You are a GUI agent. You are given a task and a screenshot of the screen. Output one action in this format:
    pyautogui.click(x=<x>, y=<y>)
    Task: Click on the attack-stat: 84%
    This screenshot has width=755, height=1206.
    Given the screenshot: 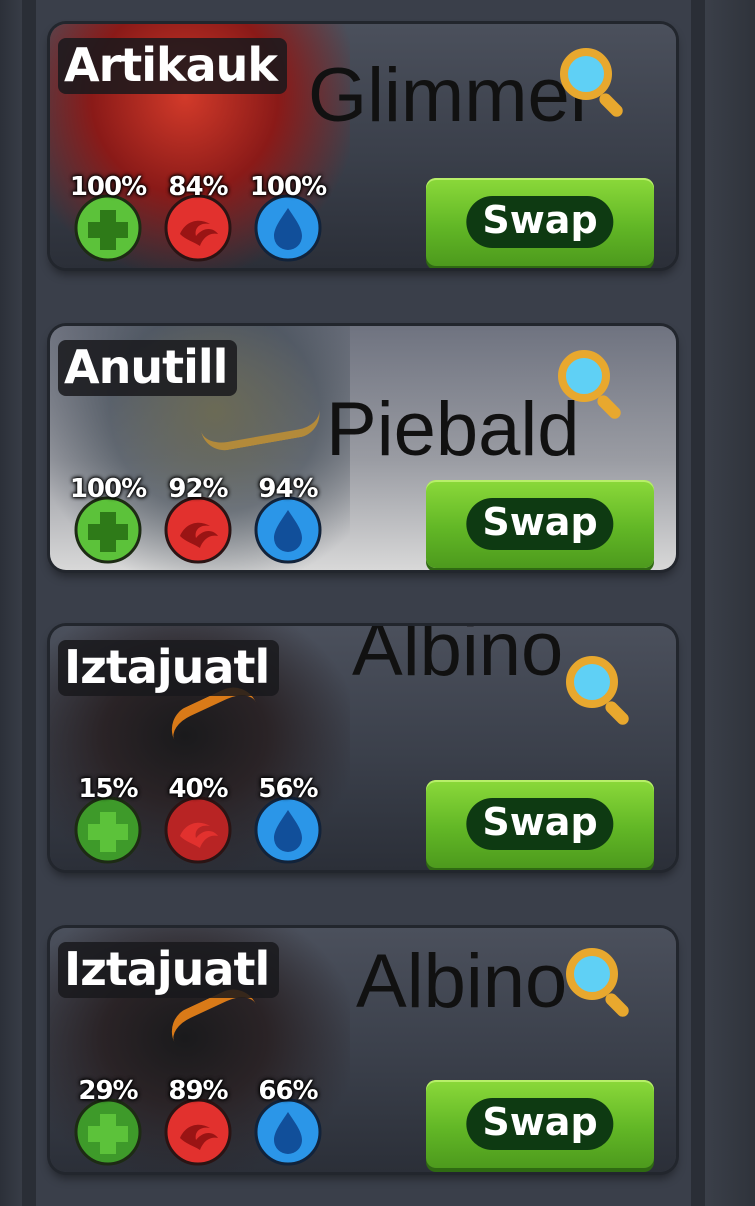 What is the action you would take?
    pyautogui.click(x=198, y=218)
    